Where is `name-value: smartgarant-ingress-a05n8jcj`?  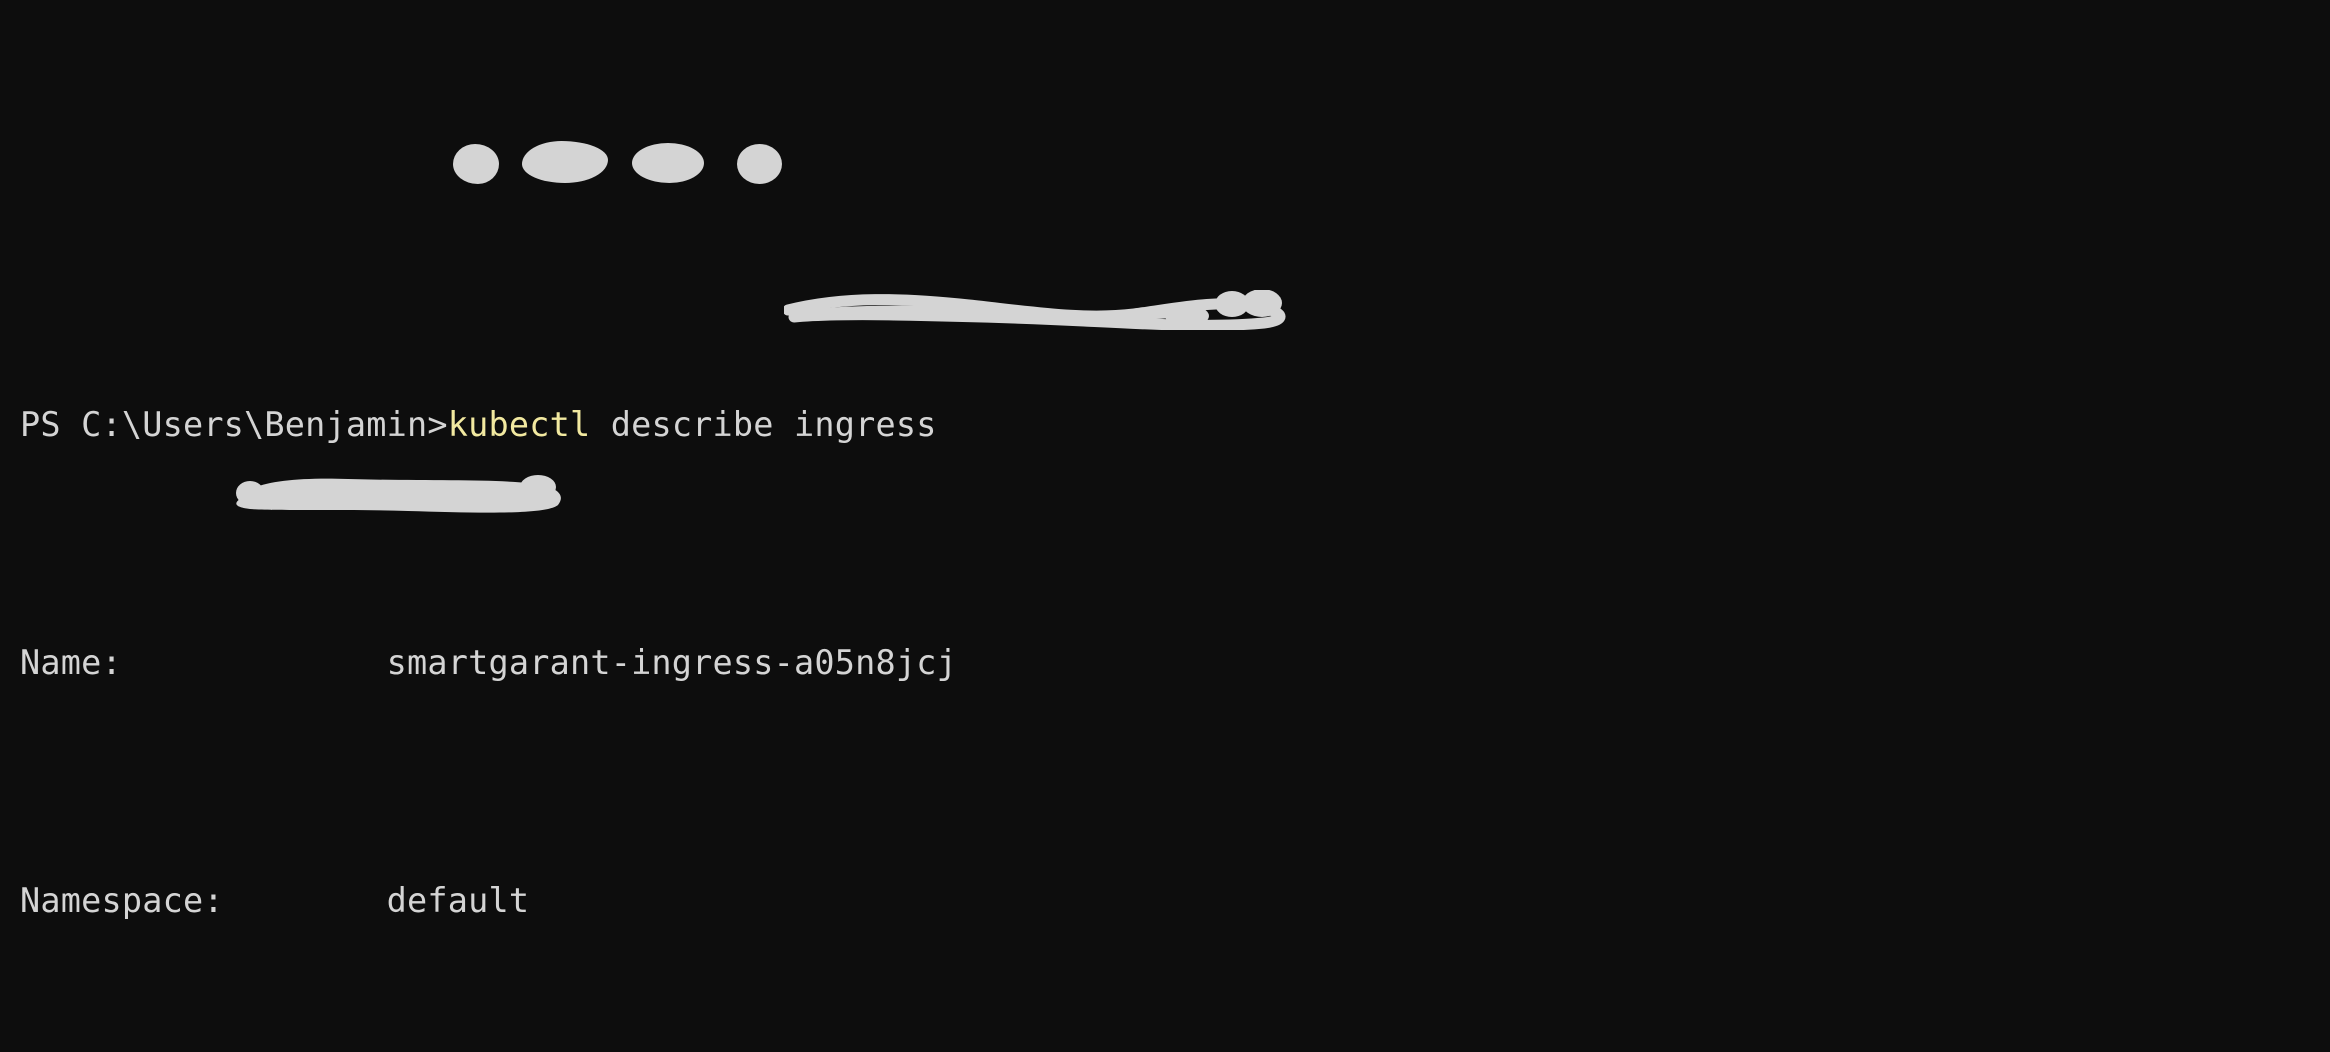 name-value: smartgarant-ingress-a05n8jcj is located at coordinates (671, 663).